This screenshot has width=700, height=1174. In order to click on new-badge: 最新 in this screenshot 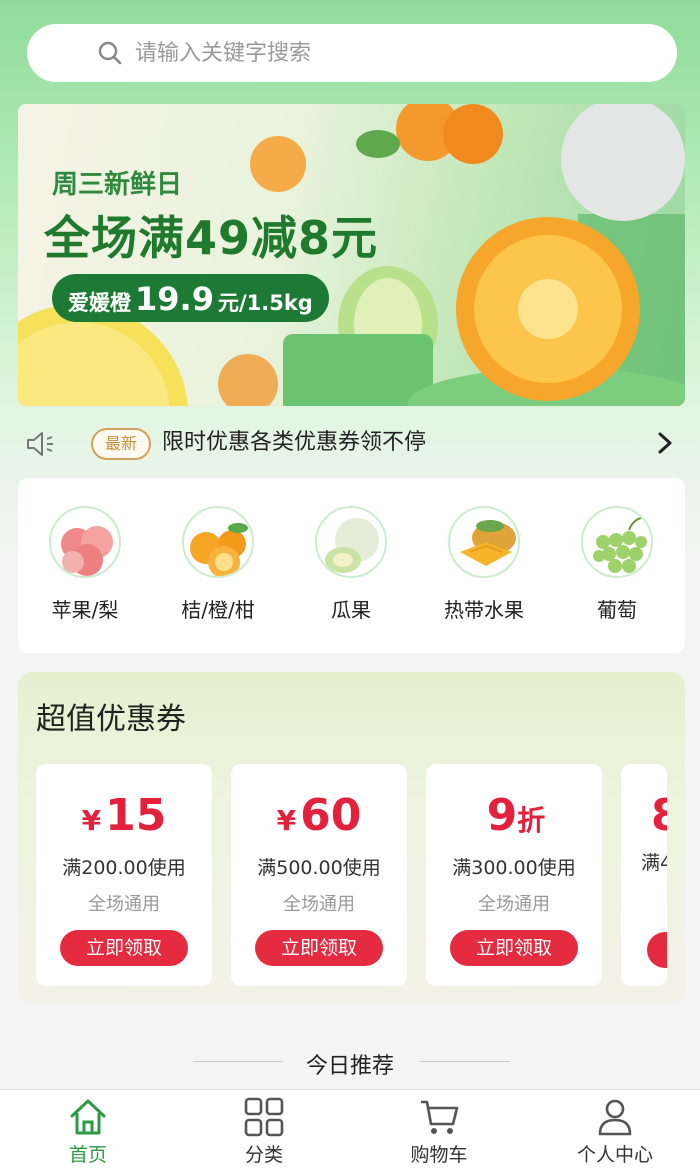, I will do `click(121, 444)`.